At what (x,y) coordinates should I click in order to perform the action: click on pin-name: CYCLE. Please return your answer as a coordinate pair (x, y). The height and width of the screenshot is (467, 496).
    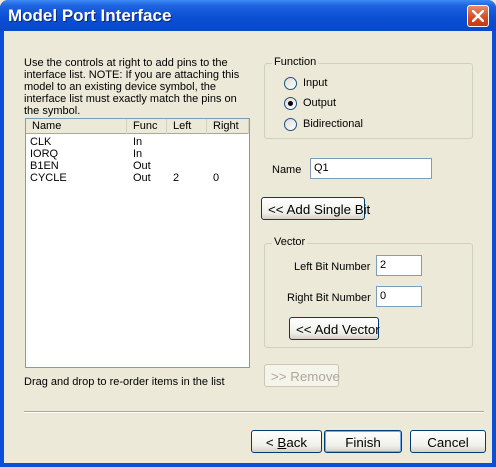
    Looking at the image, I should click on (48, 178).